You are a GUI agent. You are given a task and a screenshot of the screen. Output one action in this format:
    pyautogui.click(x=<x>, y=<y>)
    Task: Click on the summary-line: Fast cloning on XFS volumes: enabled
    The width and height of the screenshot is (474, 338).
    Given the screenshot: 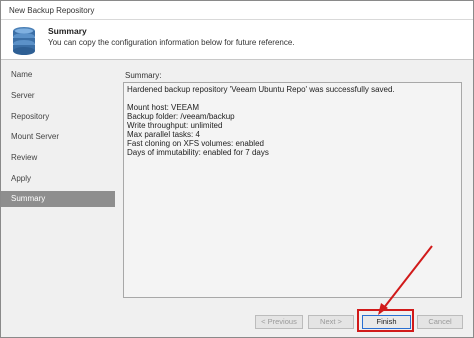 What is the action you would take?
    pyautogui.click(x=195, y=143)
    